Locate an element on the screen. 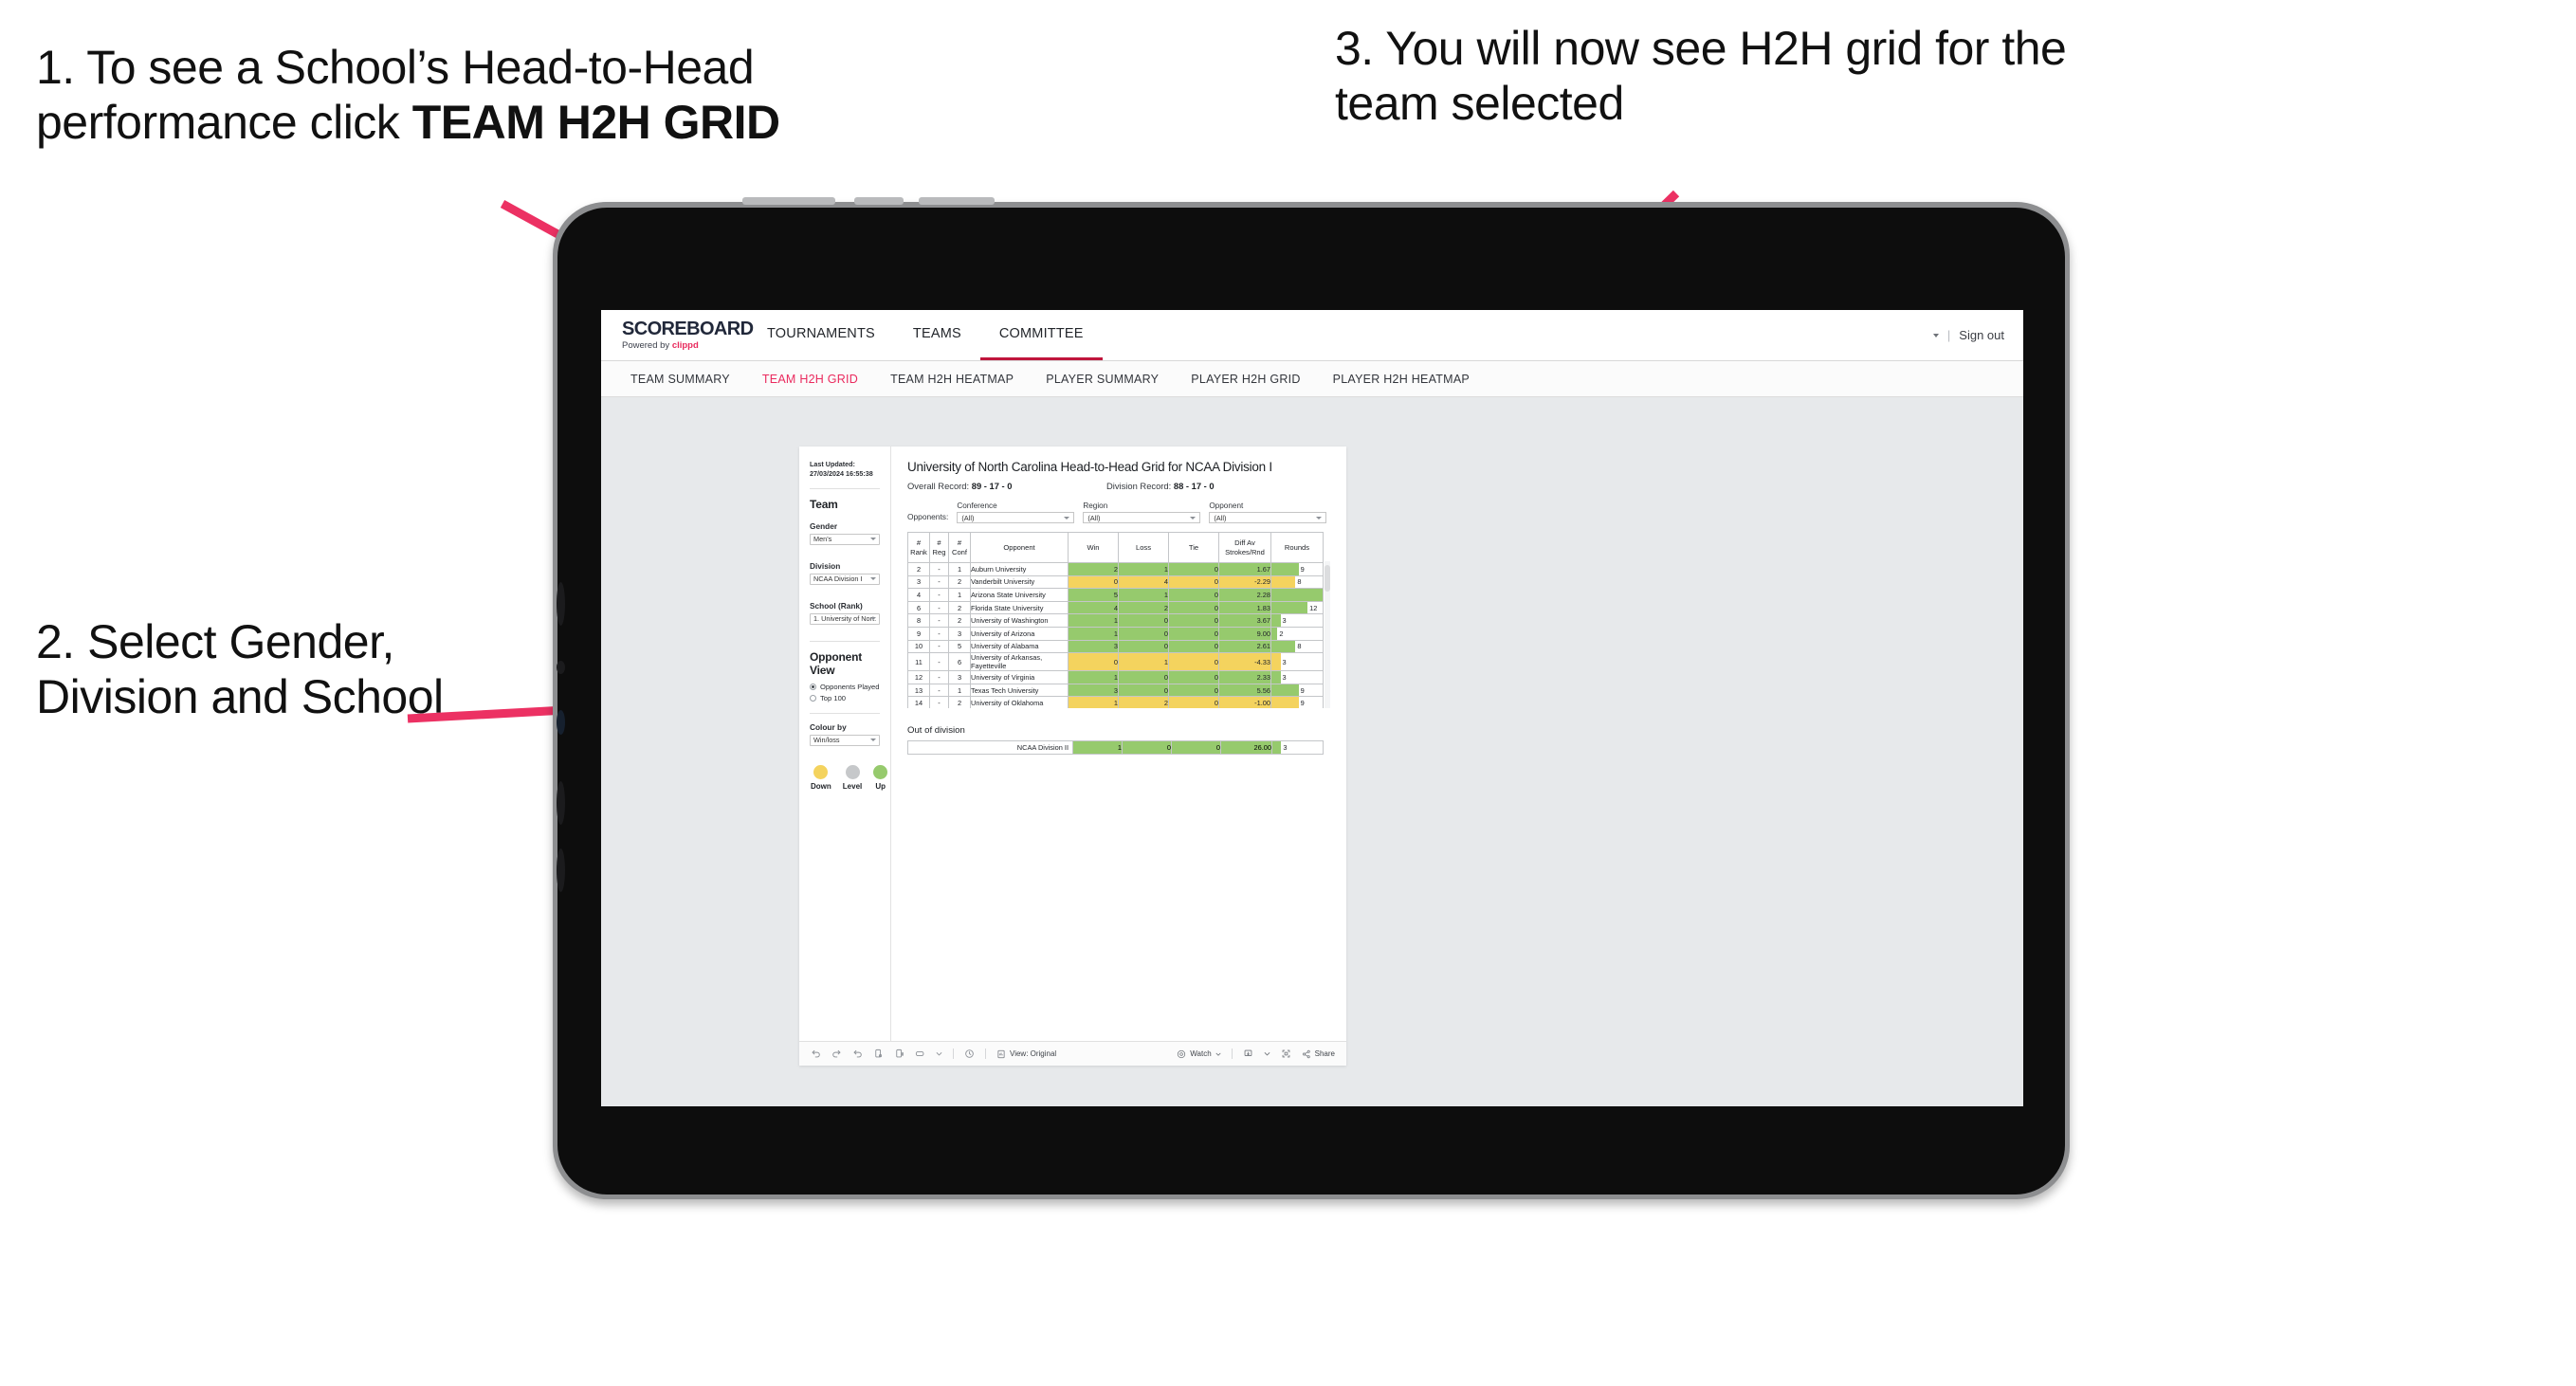 The height and width of the screenshot is (1386, 2576). cell-rounds: 3 is located at coordinates (1297, 677).